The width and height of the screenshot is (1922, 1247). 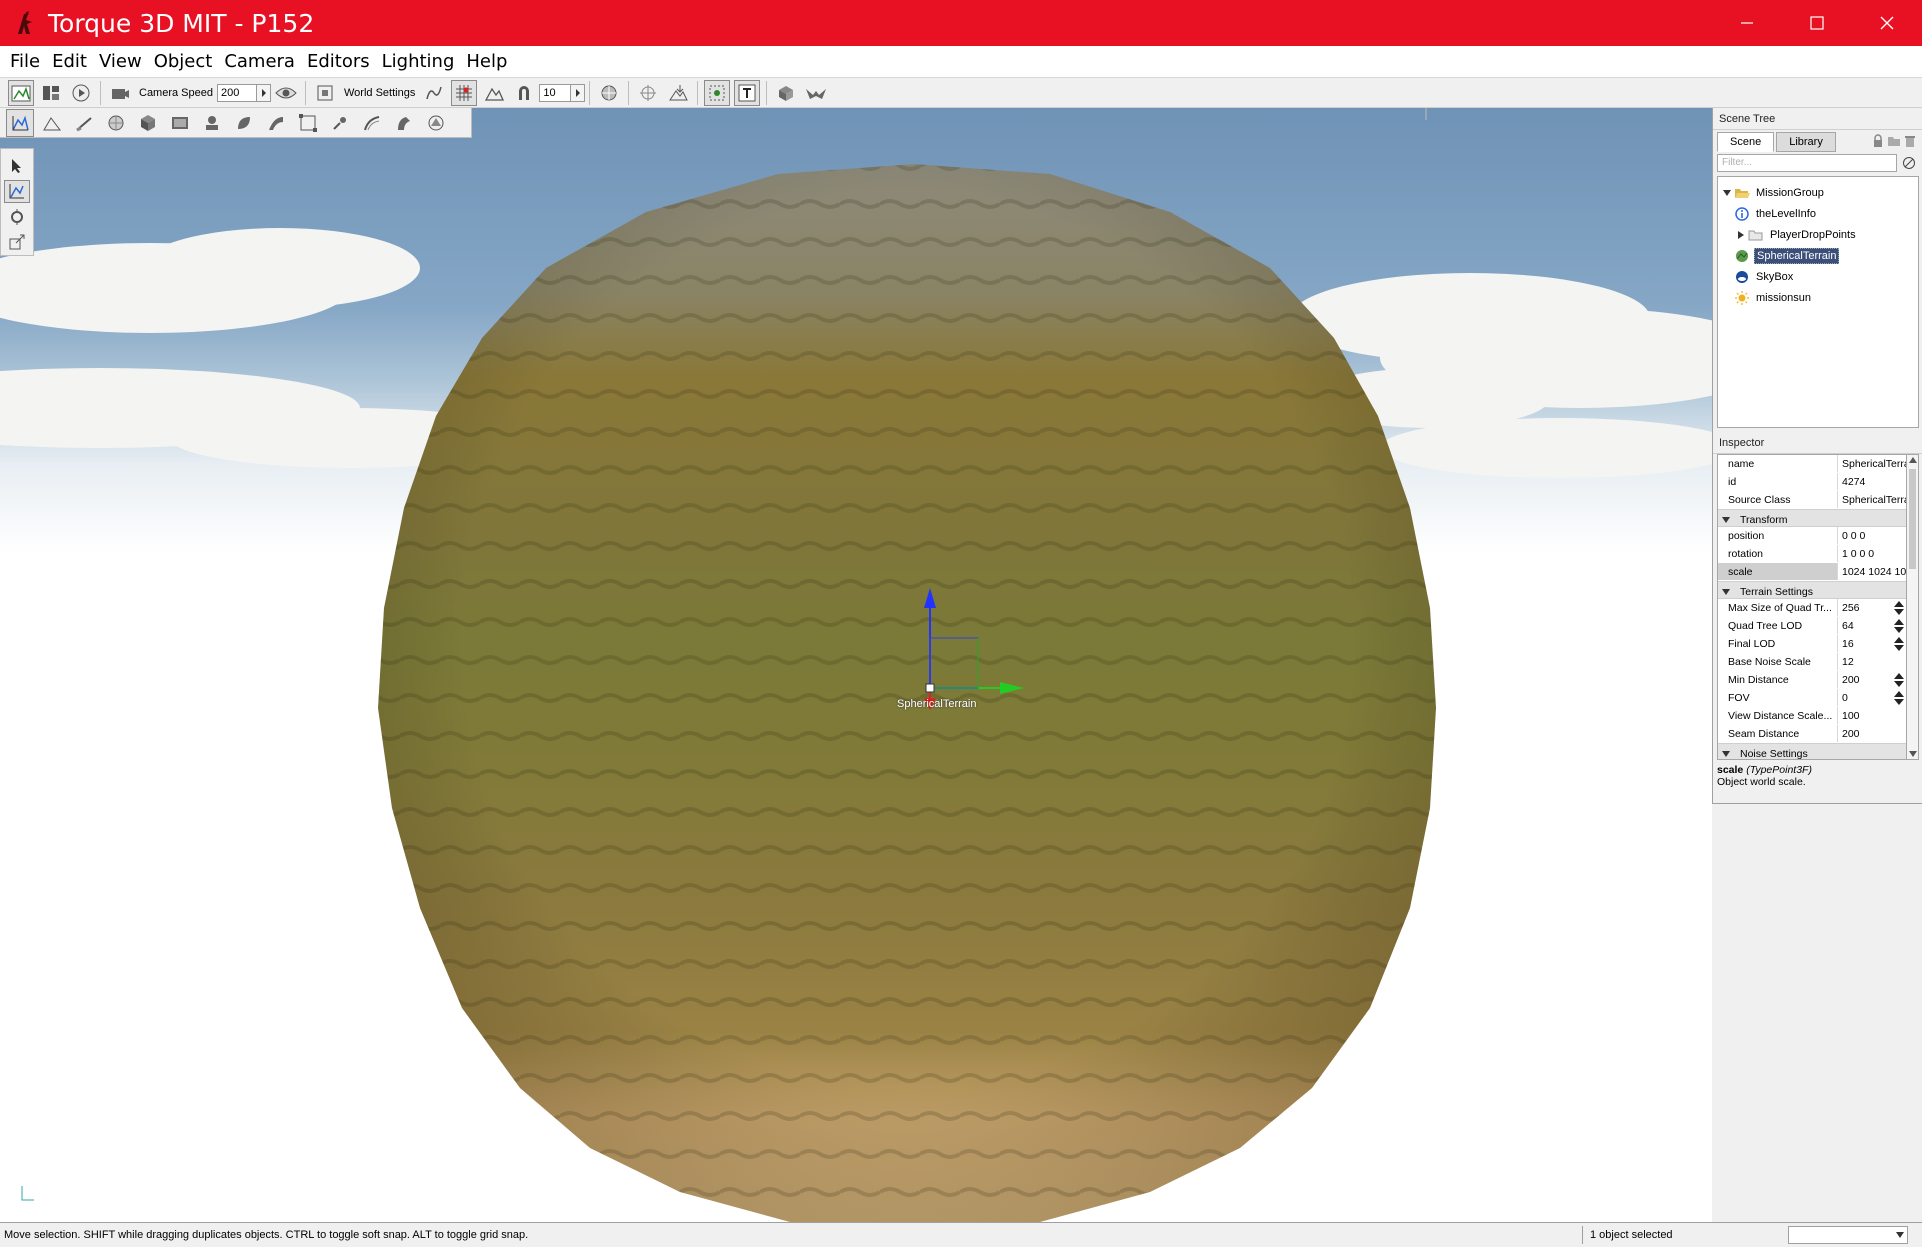 What do you see at coordinates (1773, 193) in the screenshot?
I see `tree-item-missiongroup: MissionGroup` at bounding box center [1773, 193].